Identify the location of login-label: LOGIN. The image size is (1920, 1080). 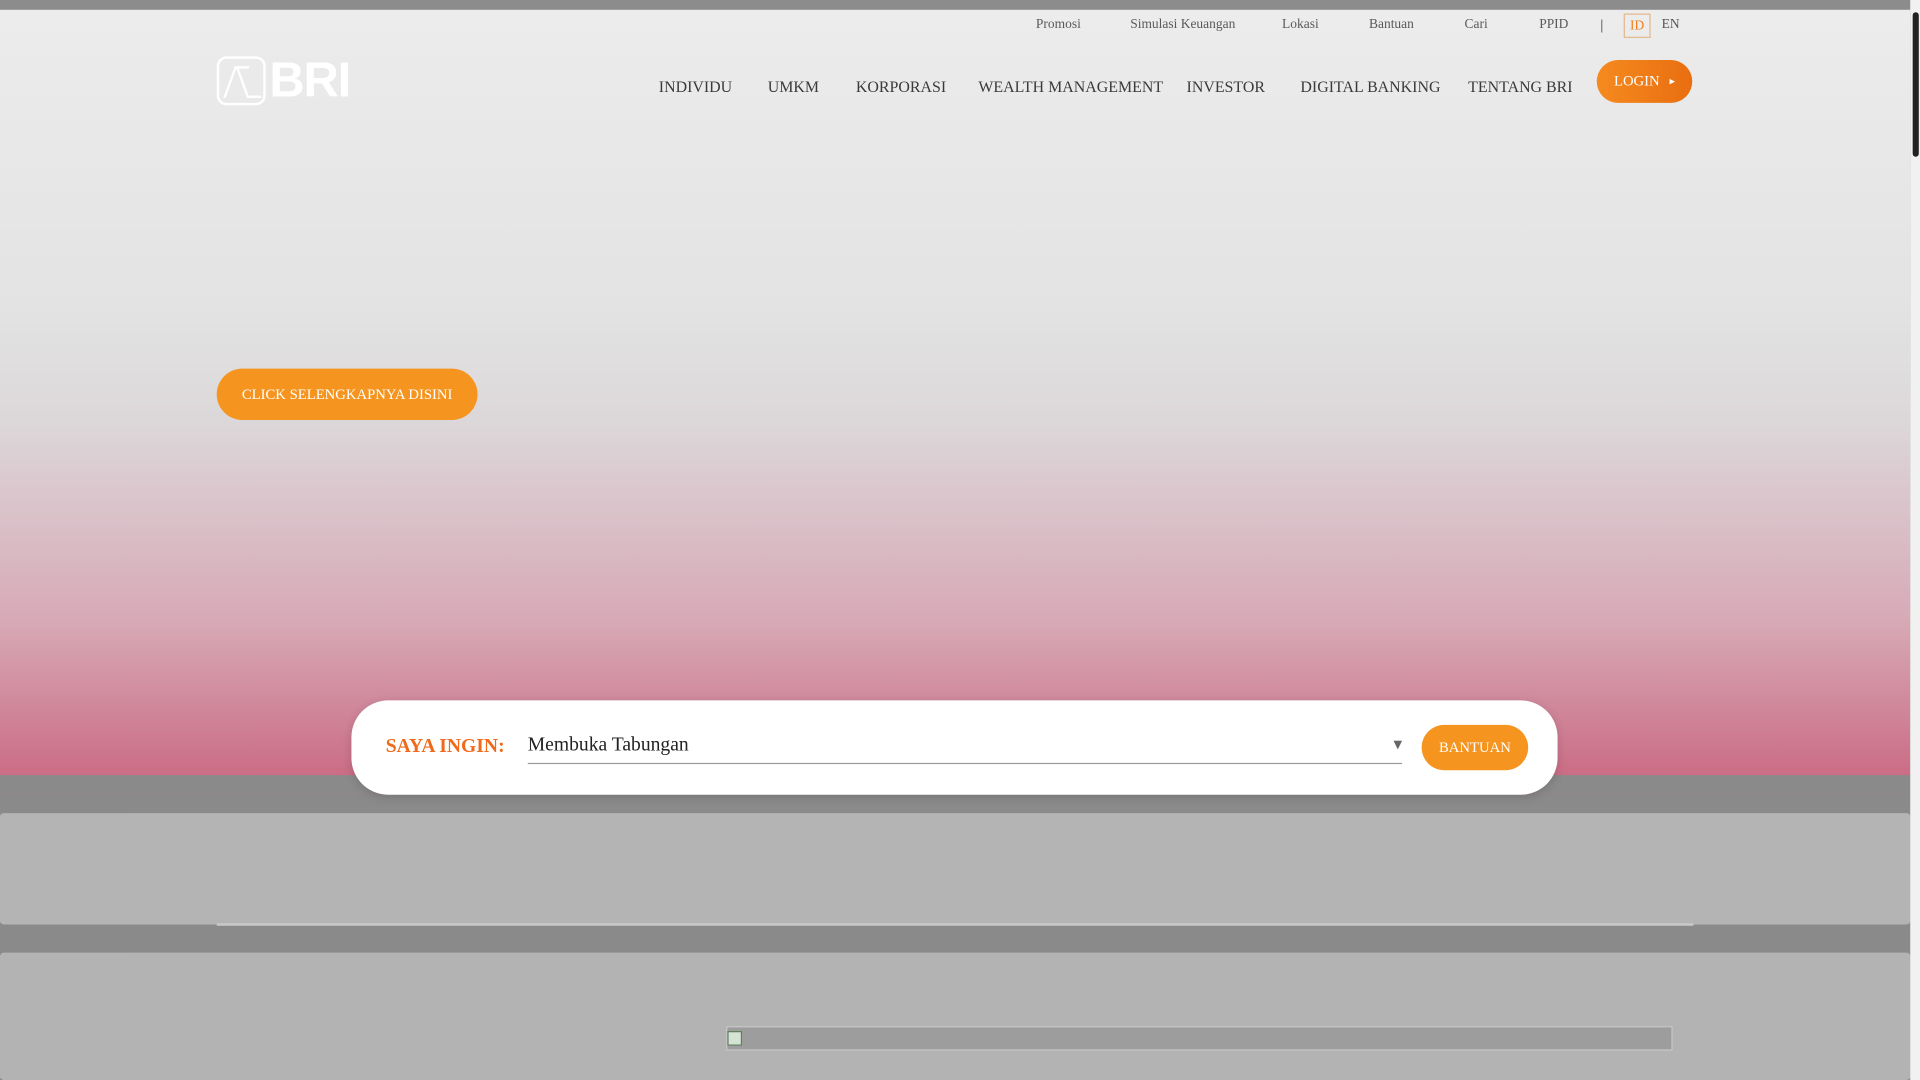
(1636, 81).